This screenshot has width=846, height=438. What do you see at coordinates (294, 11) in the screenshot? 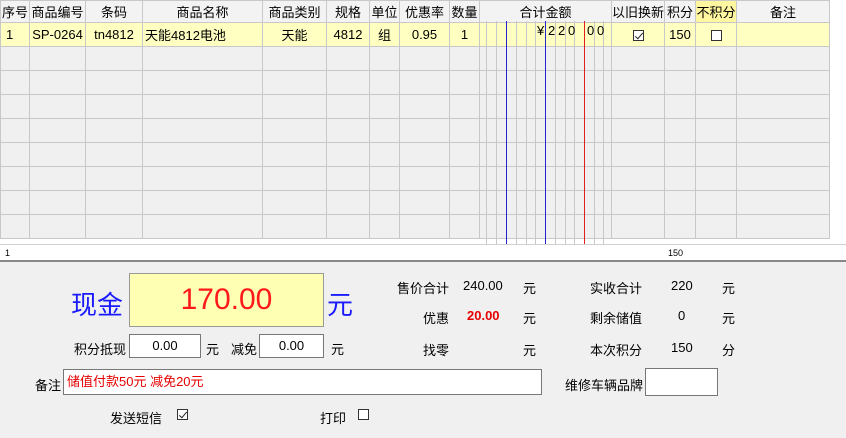
I see `col-category: 商品类别` at bounding box center [294, 11].